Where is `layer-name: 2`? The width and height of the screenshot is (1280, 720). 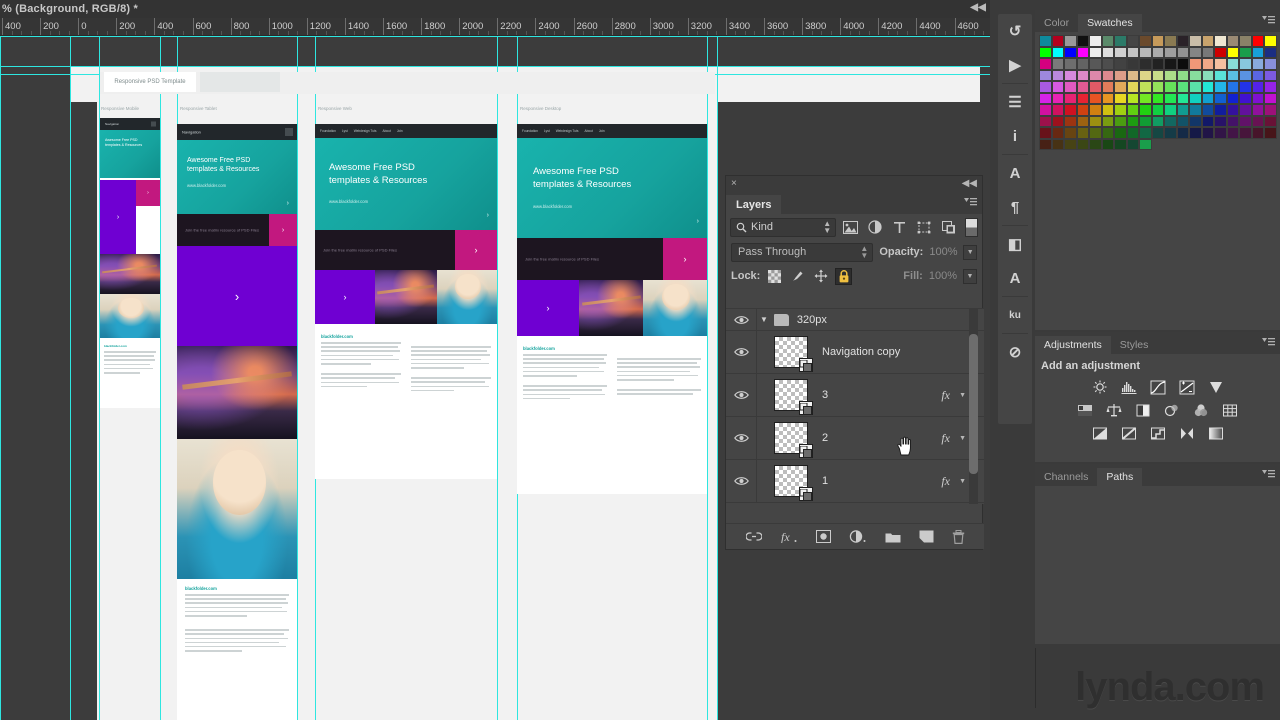
layer-name: 2 is located at coordinates (825, 438).